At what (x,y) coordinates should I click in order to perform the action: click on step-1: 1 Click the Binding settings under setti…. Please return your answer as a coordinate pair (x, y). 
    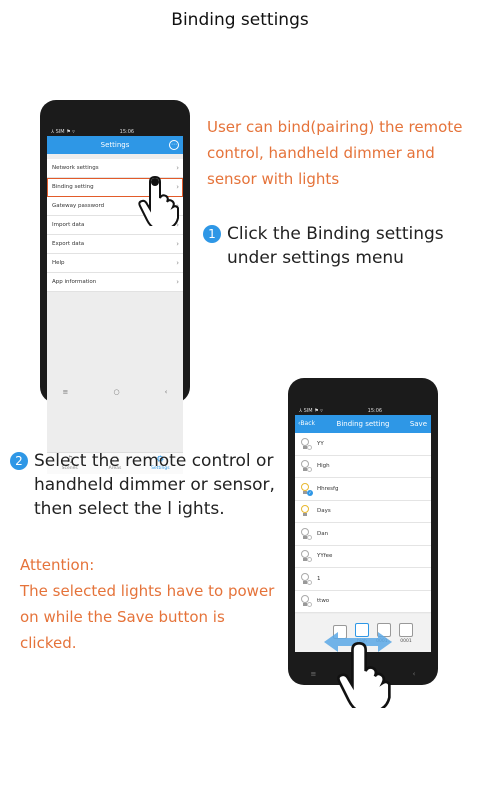
    Looking at the image, I should click on (338, 246).